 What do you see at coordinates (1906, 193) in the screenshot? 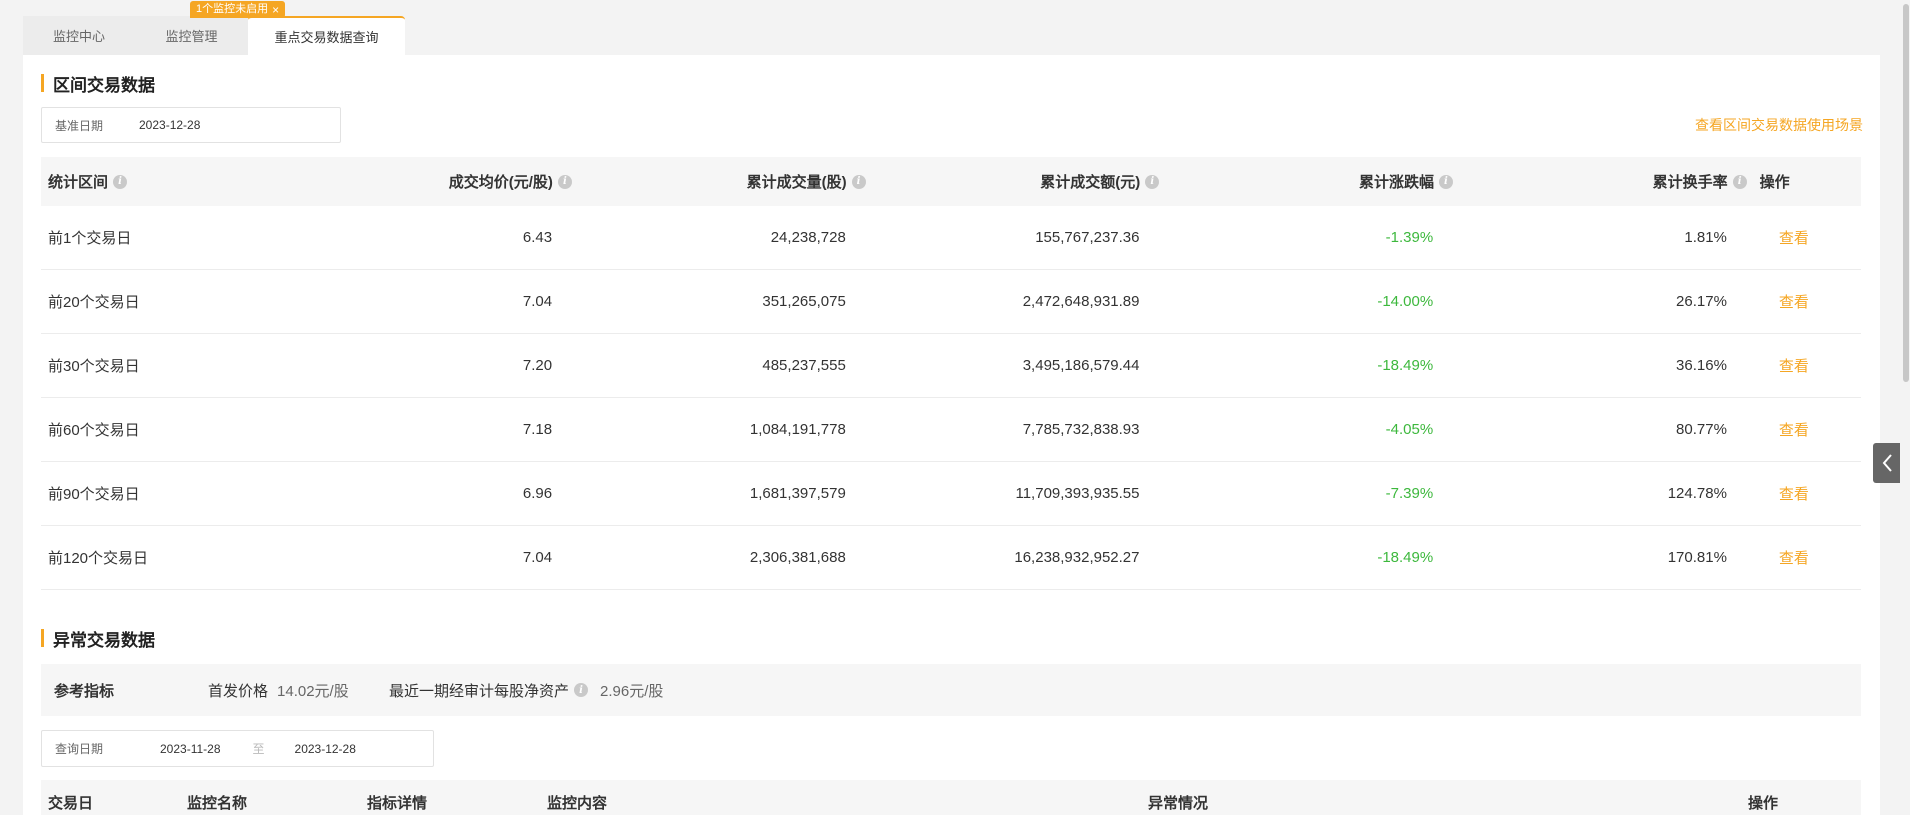
I see `scrollbar-thumb` at bounding box center [1906, 193].